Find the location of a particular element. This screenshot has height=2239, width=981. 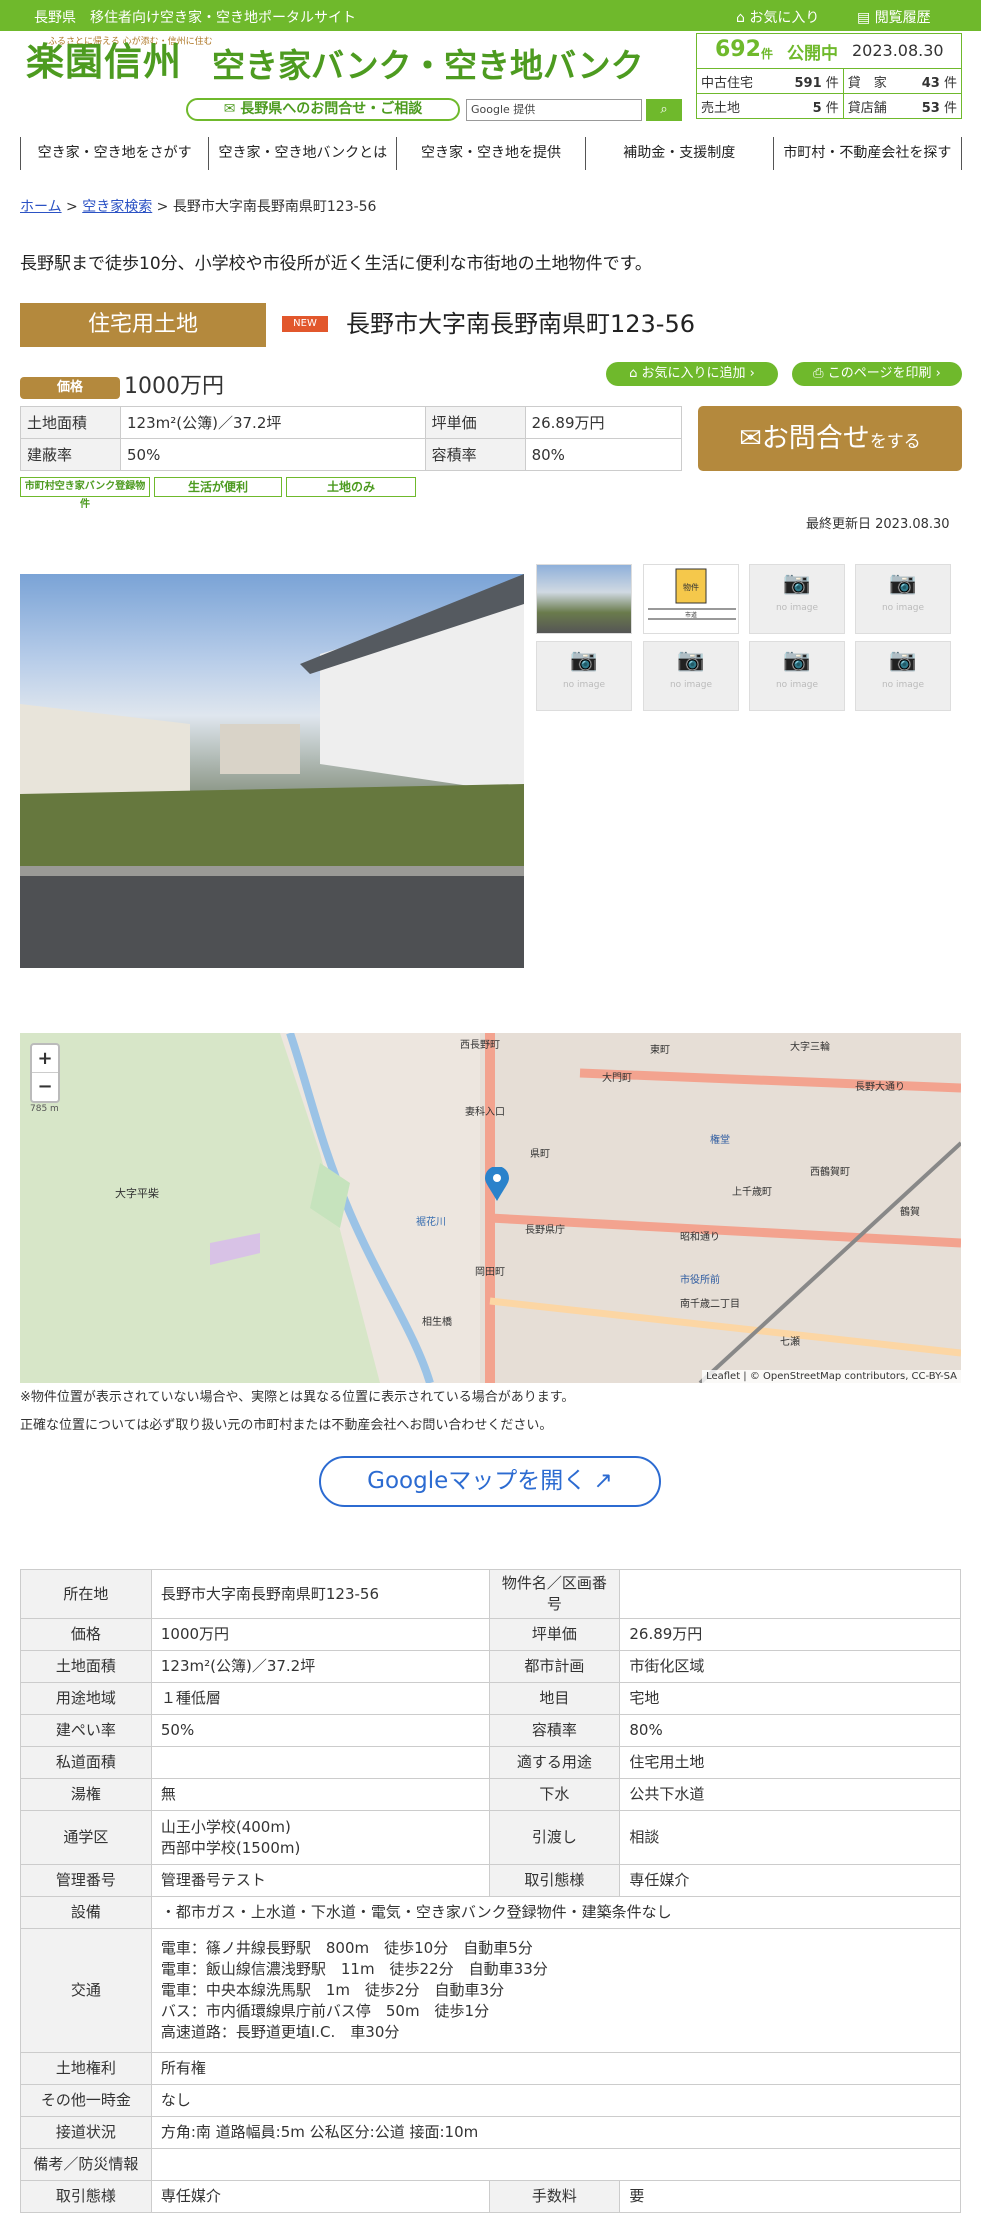

summary-row: 土地面積 123m²(公簿)／37.2坪 坪単価 26.89万円 is located at coordinates (351, 422).